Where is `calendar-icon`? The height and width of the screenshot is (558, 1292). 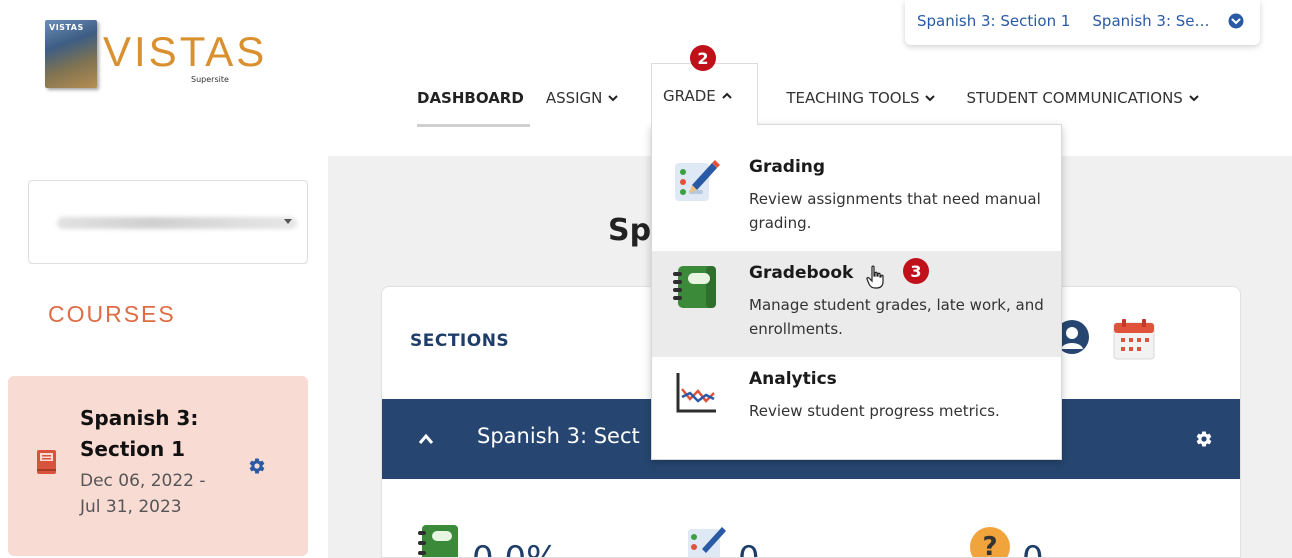 calendar-icon is located at coordinates (1134, 339).